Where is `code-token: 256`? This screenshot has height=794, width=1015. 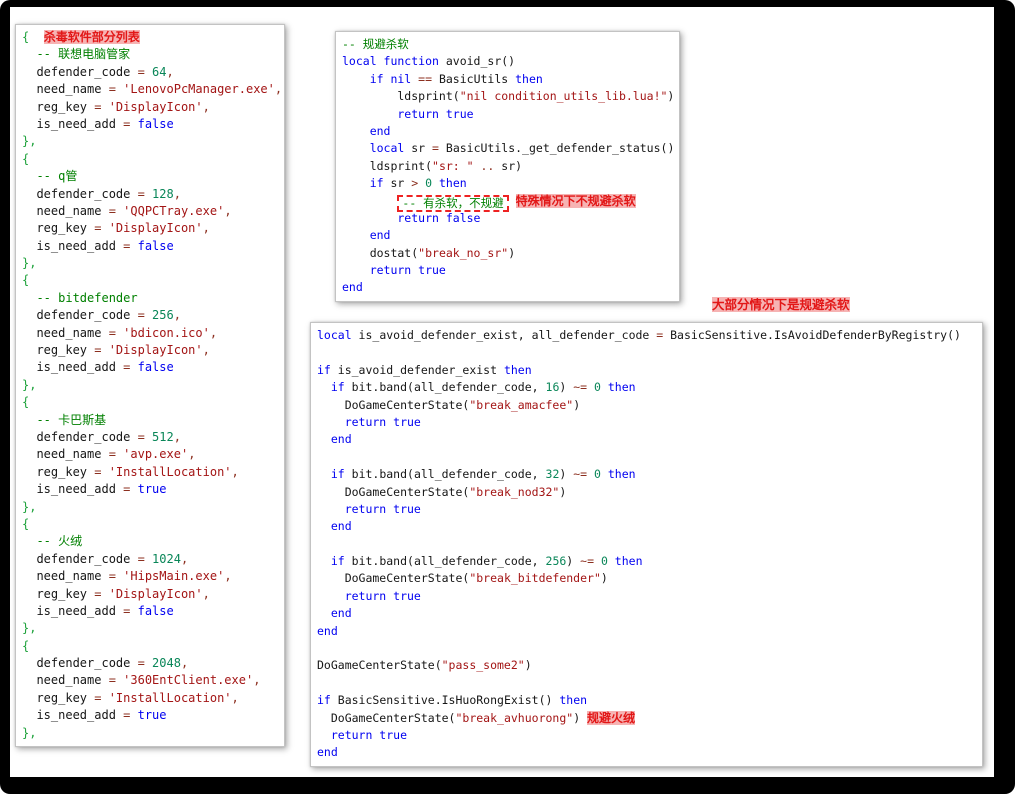
code-token: 256 is located at coordinates (556, 561).